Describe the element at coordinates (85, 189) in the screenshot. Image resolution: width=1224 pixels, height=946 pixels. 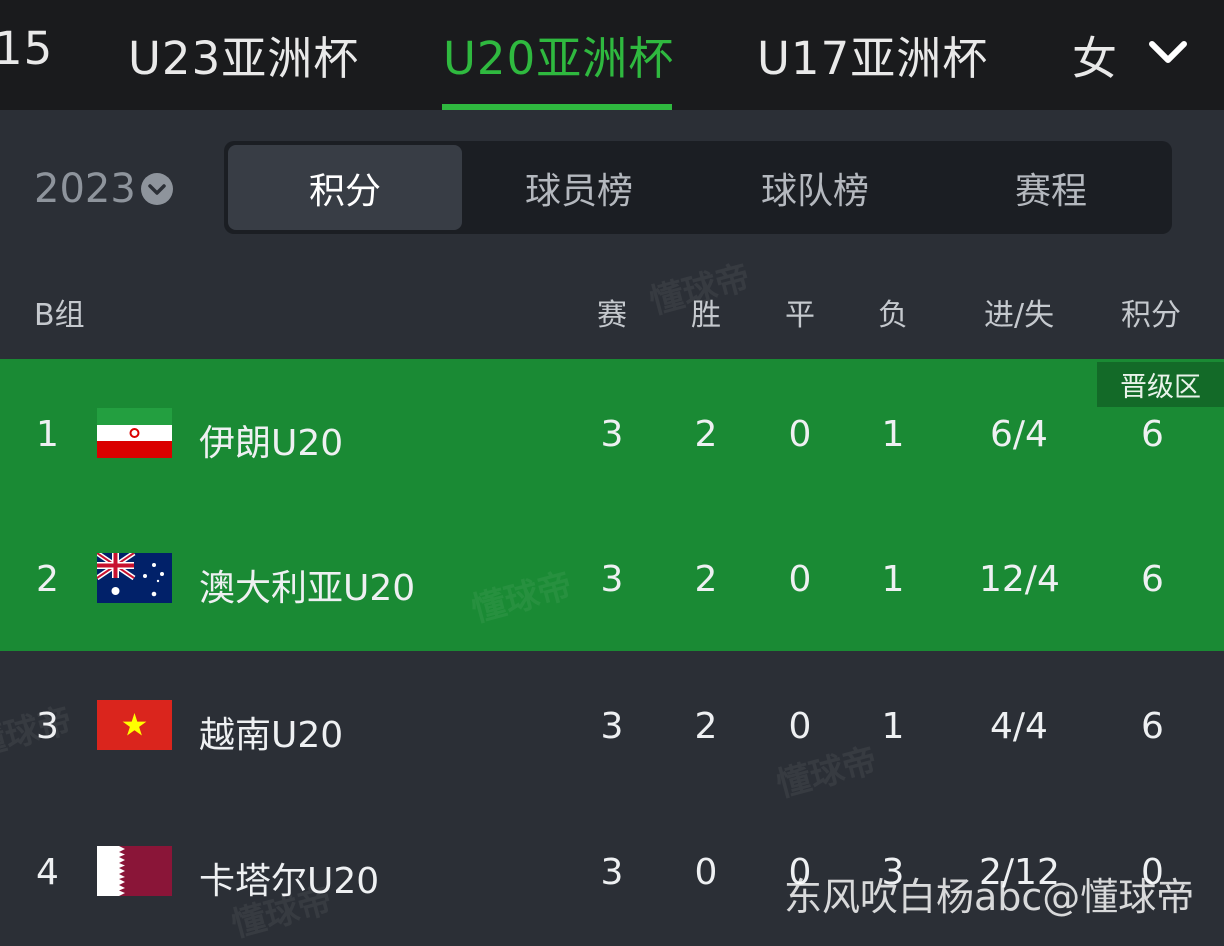
I see `year-selector: 2023` at that location.